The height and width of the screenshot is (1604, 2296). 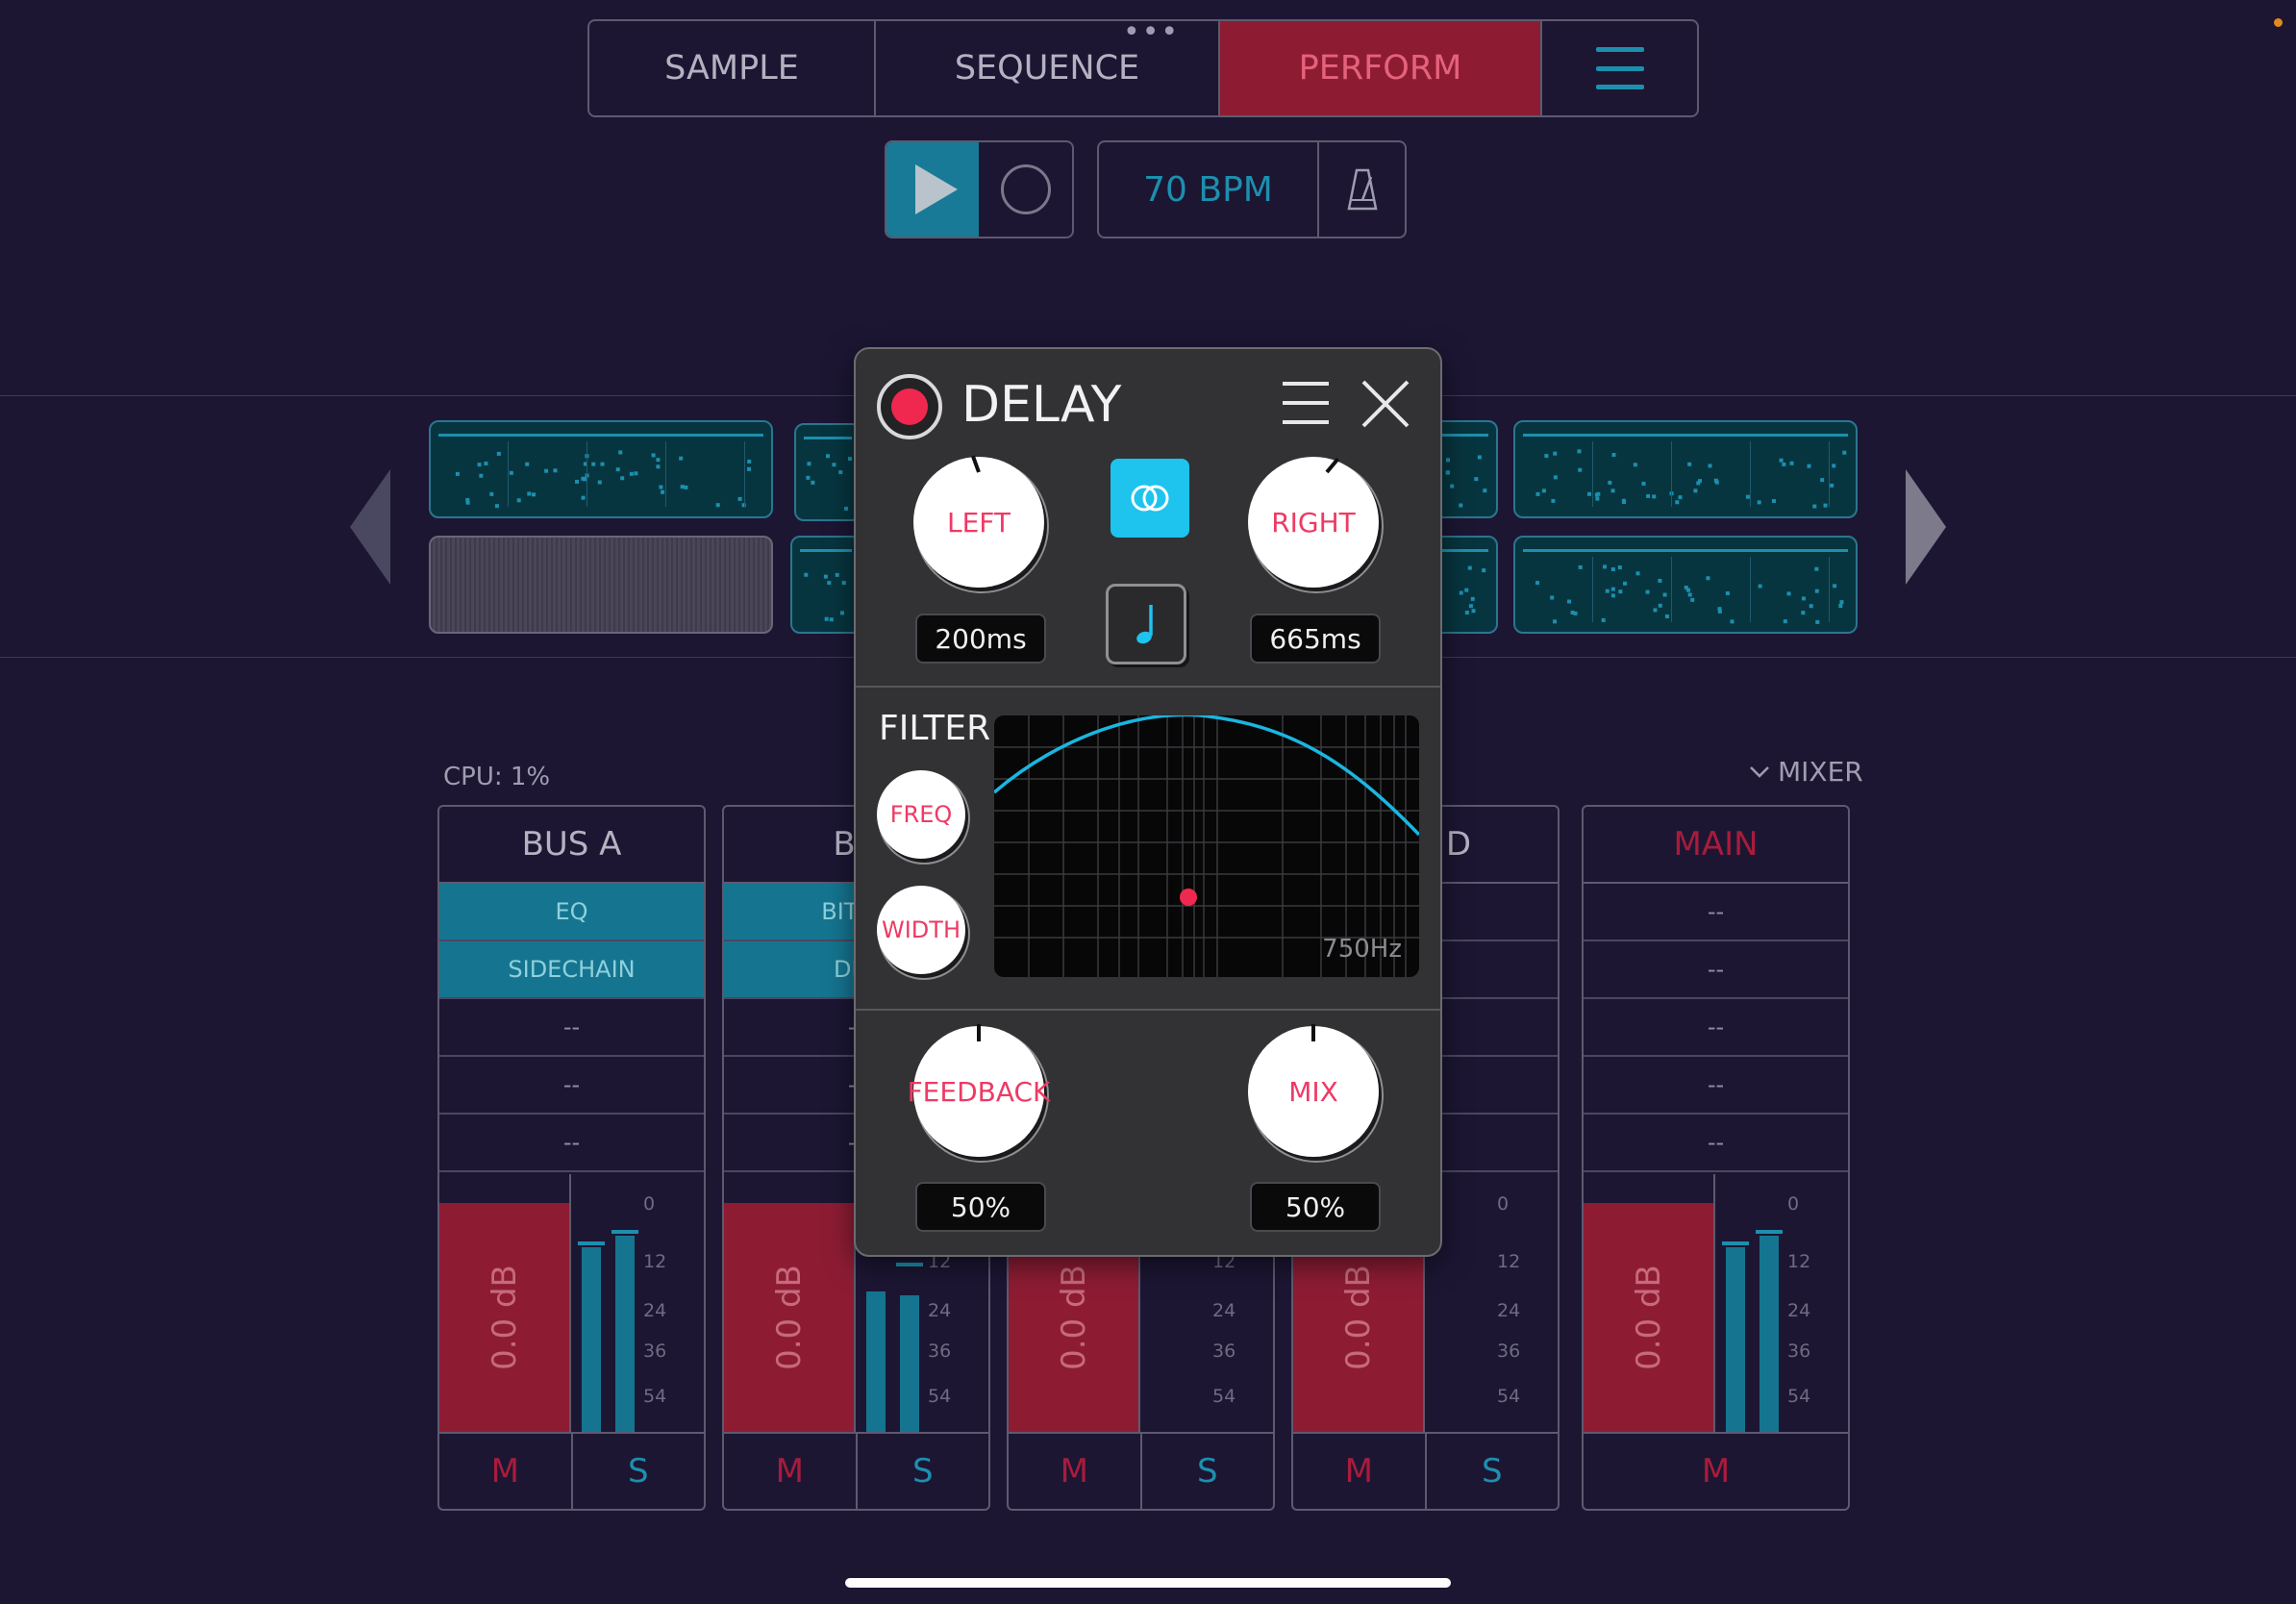 I want to click on home-indicator, so click(x=1148, y=1583).